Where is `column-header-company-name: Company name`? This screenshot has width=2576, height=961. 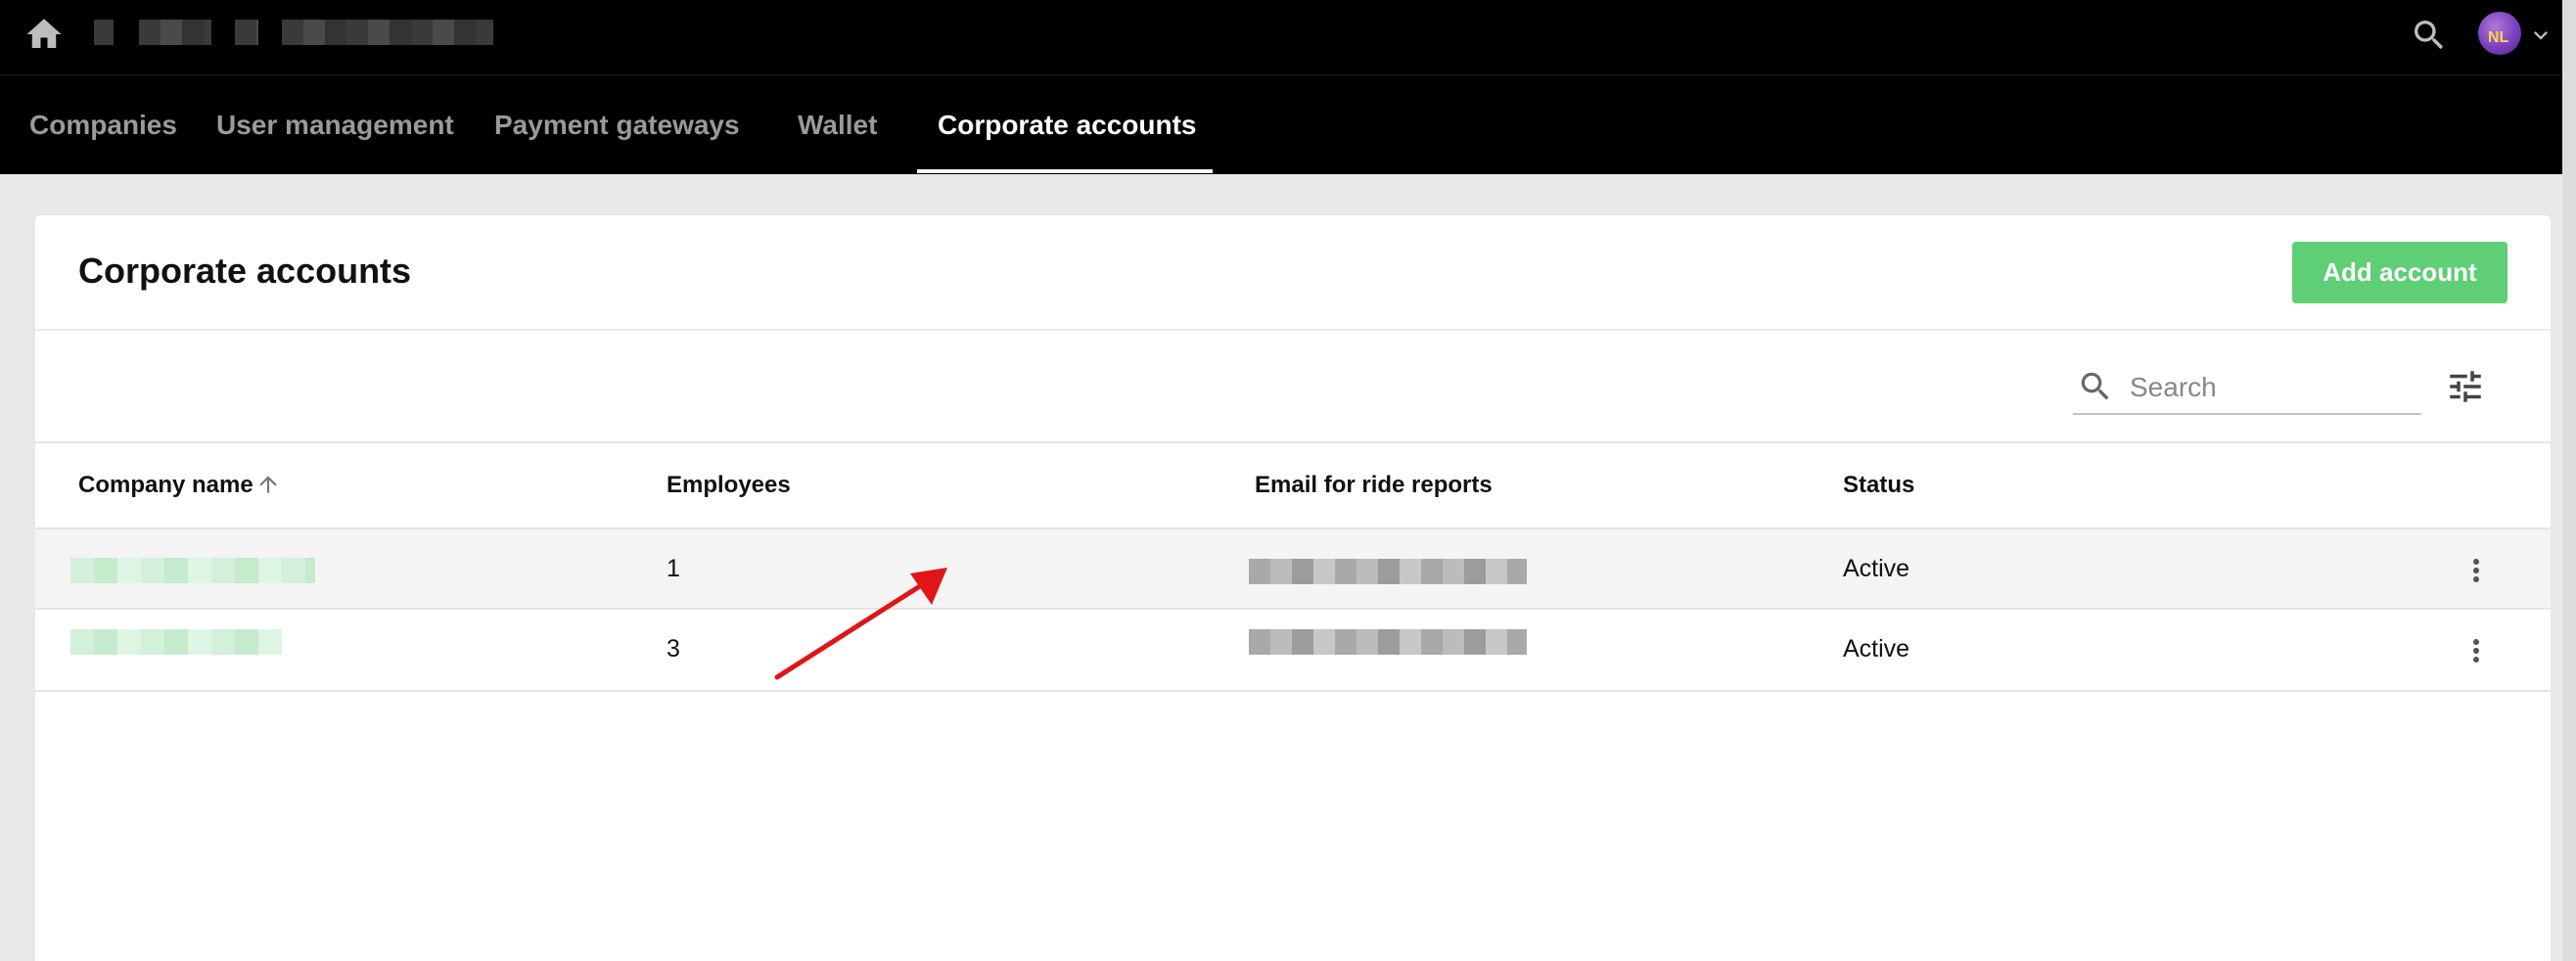
column-header-company-name: Company name is located at coordinates (179, 485).